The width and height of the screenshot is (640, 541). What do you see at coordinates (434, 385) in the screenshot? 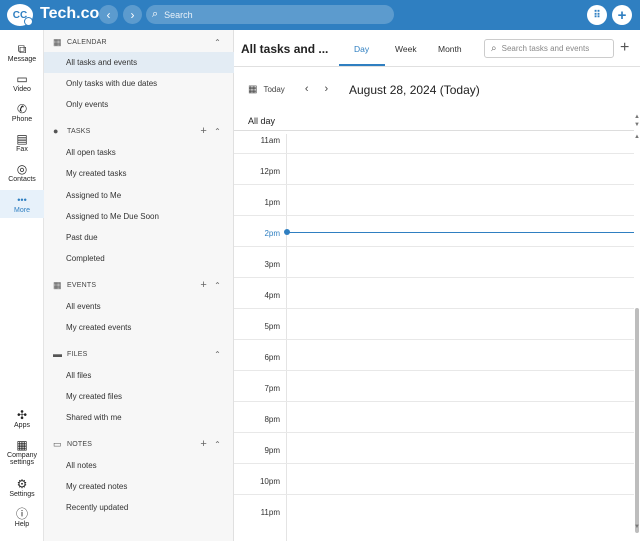
I see `hour-row: 7pm` at bounding box center [434, 385].